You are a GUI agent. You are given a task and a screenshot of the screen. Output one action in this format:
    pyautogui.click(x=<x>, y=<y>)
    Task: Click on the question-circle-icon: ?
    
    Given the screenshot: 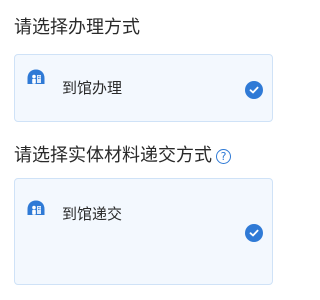 What is the action you would take?
    pyautogui.click(x=223, y=156)
    